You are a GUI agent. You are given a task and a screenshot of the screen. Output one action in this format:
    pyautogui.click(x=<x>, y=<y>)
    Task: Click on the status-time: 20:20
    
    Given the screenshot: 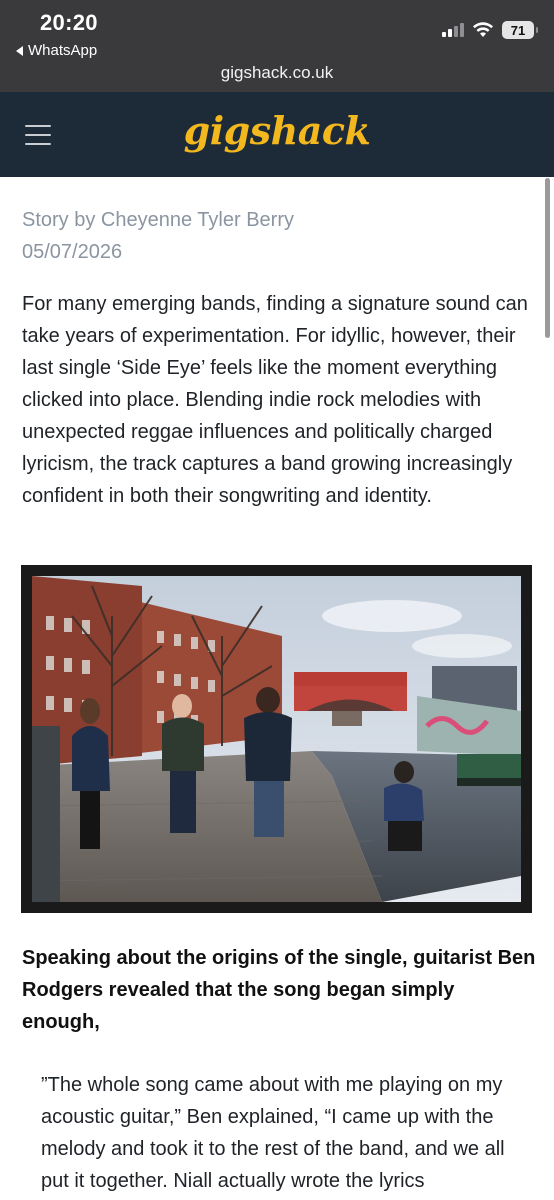 What is the action you would take?
    pyautogui.click(x=69, y=22)
    